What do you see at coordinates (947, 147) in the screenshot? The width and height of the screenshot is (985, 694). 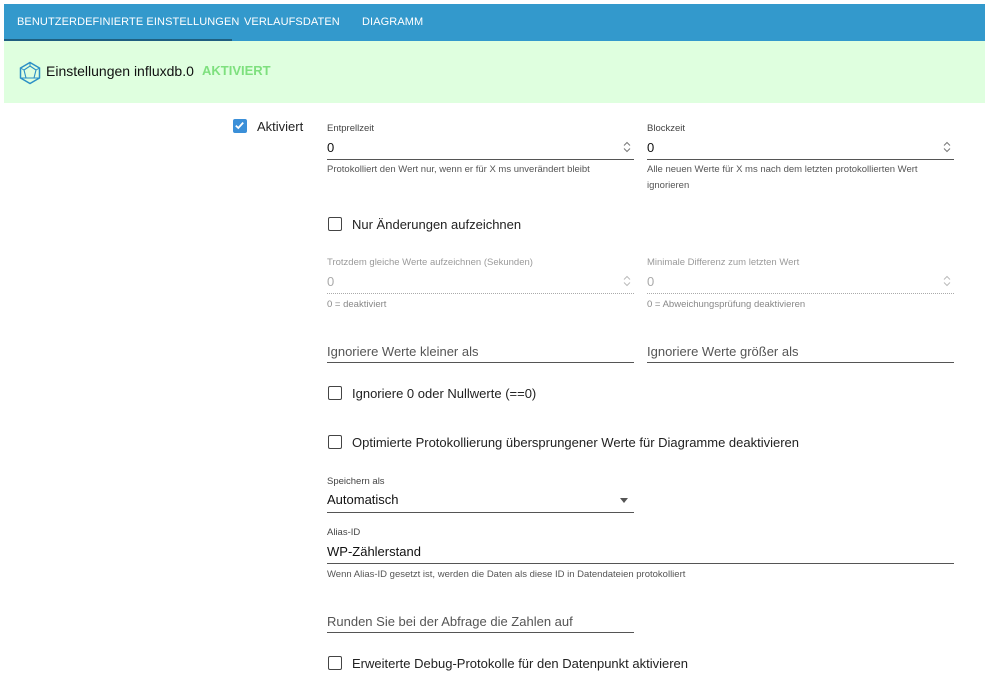 I see `blocktime-spinner-icon` at bounding box center [947, 147].